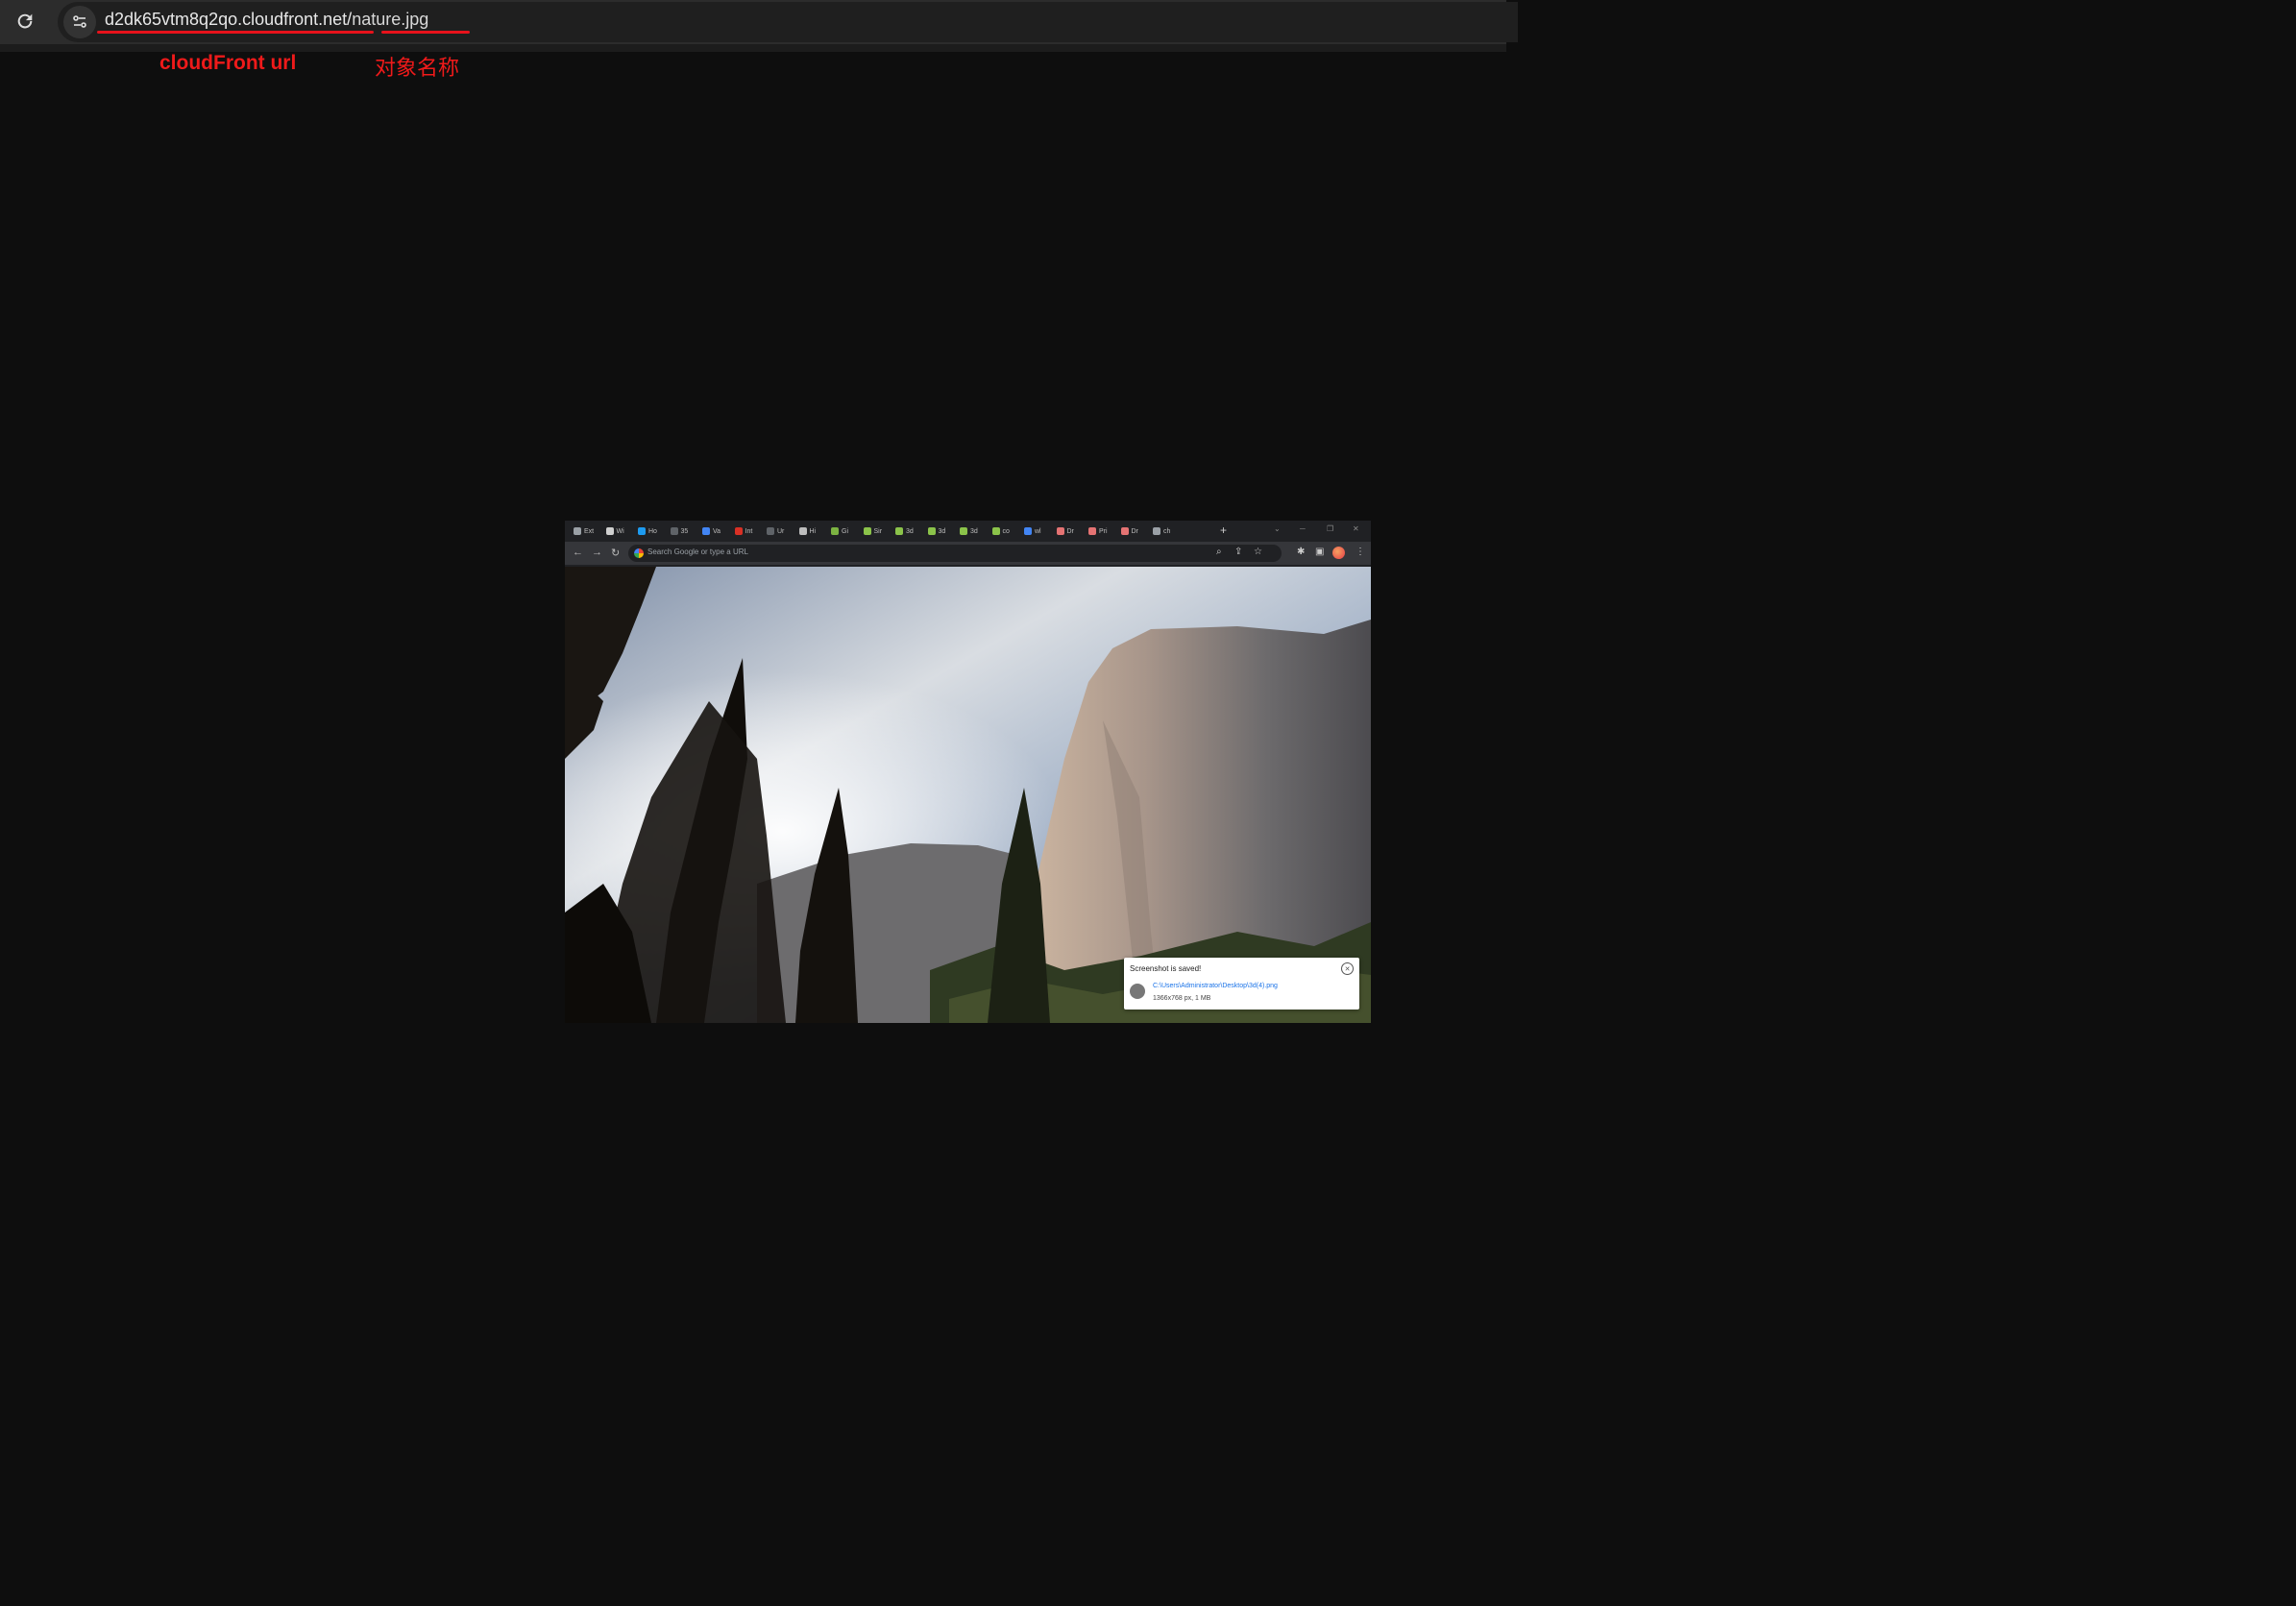  Describe the element at coordinates (1258, 552) in the screenshot. I see `star-icon: ☆` at that location.